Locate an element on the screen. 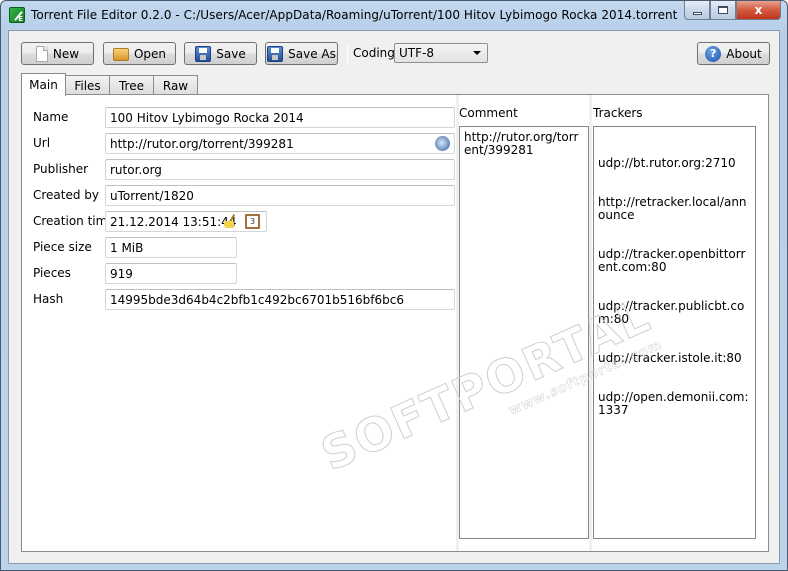 The height and width of the screenshot is (571, 788). splitter-handle is located at coordinates (590, 323).